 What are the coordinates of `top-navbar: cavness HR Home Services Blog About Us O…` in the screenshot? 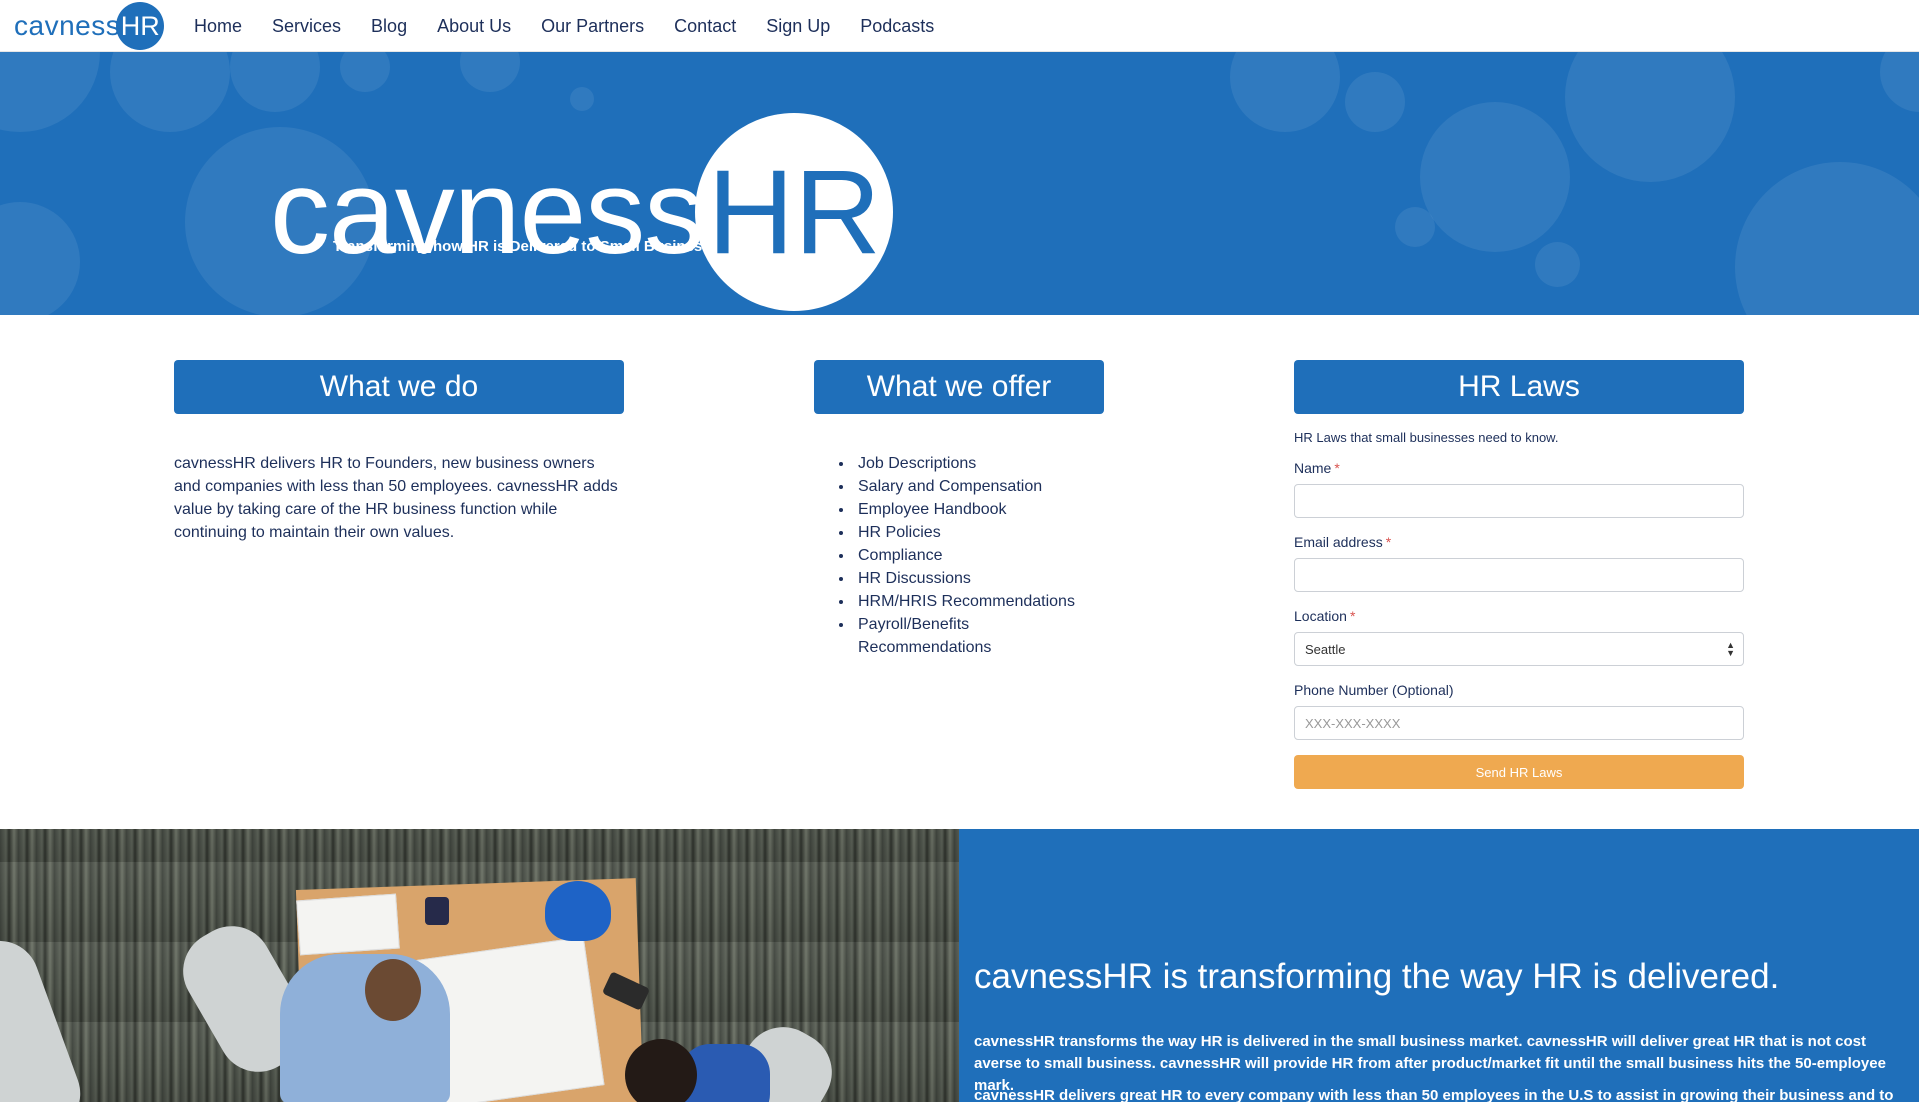 It's located at (959, 26).